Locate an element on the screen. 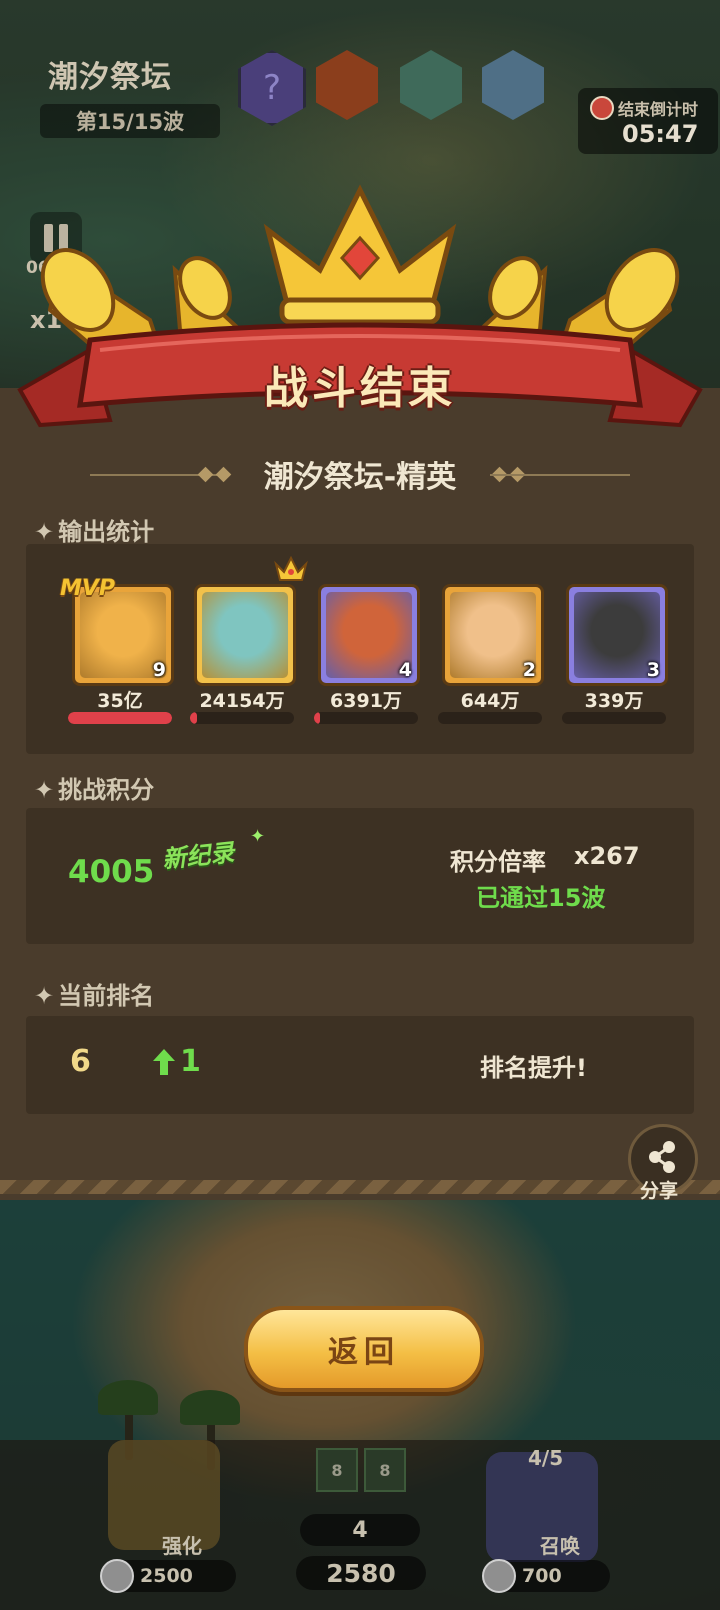 Image resolution: width=720 pixels, height=1610 pixels. challenge-score-label: ✦ 挑战积分 is located at coordinates (94, 787).